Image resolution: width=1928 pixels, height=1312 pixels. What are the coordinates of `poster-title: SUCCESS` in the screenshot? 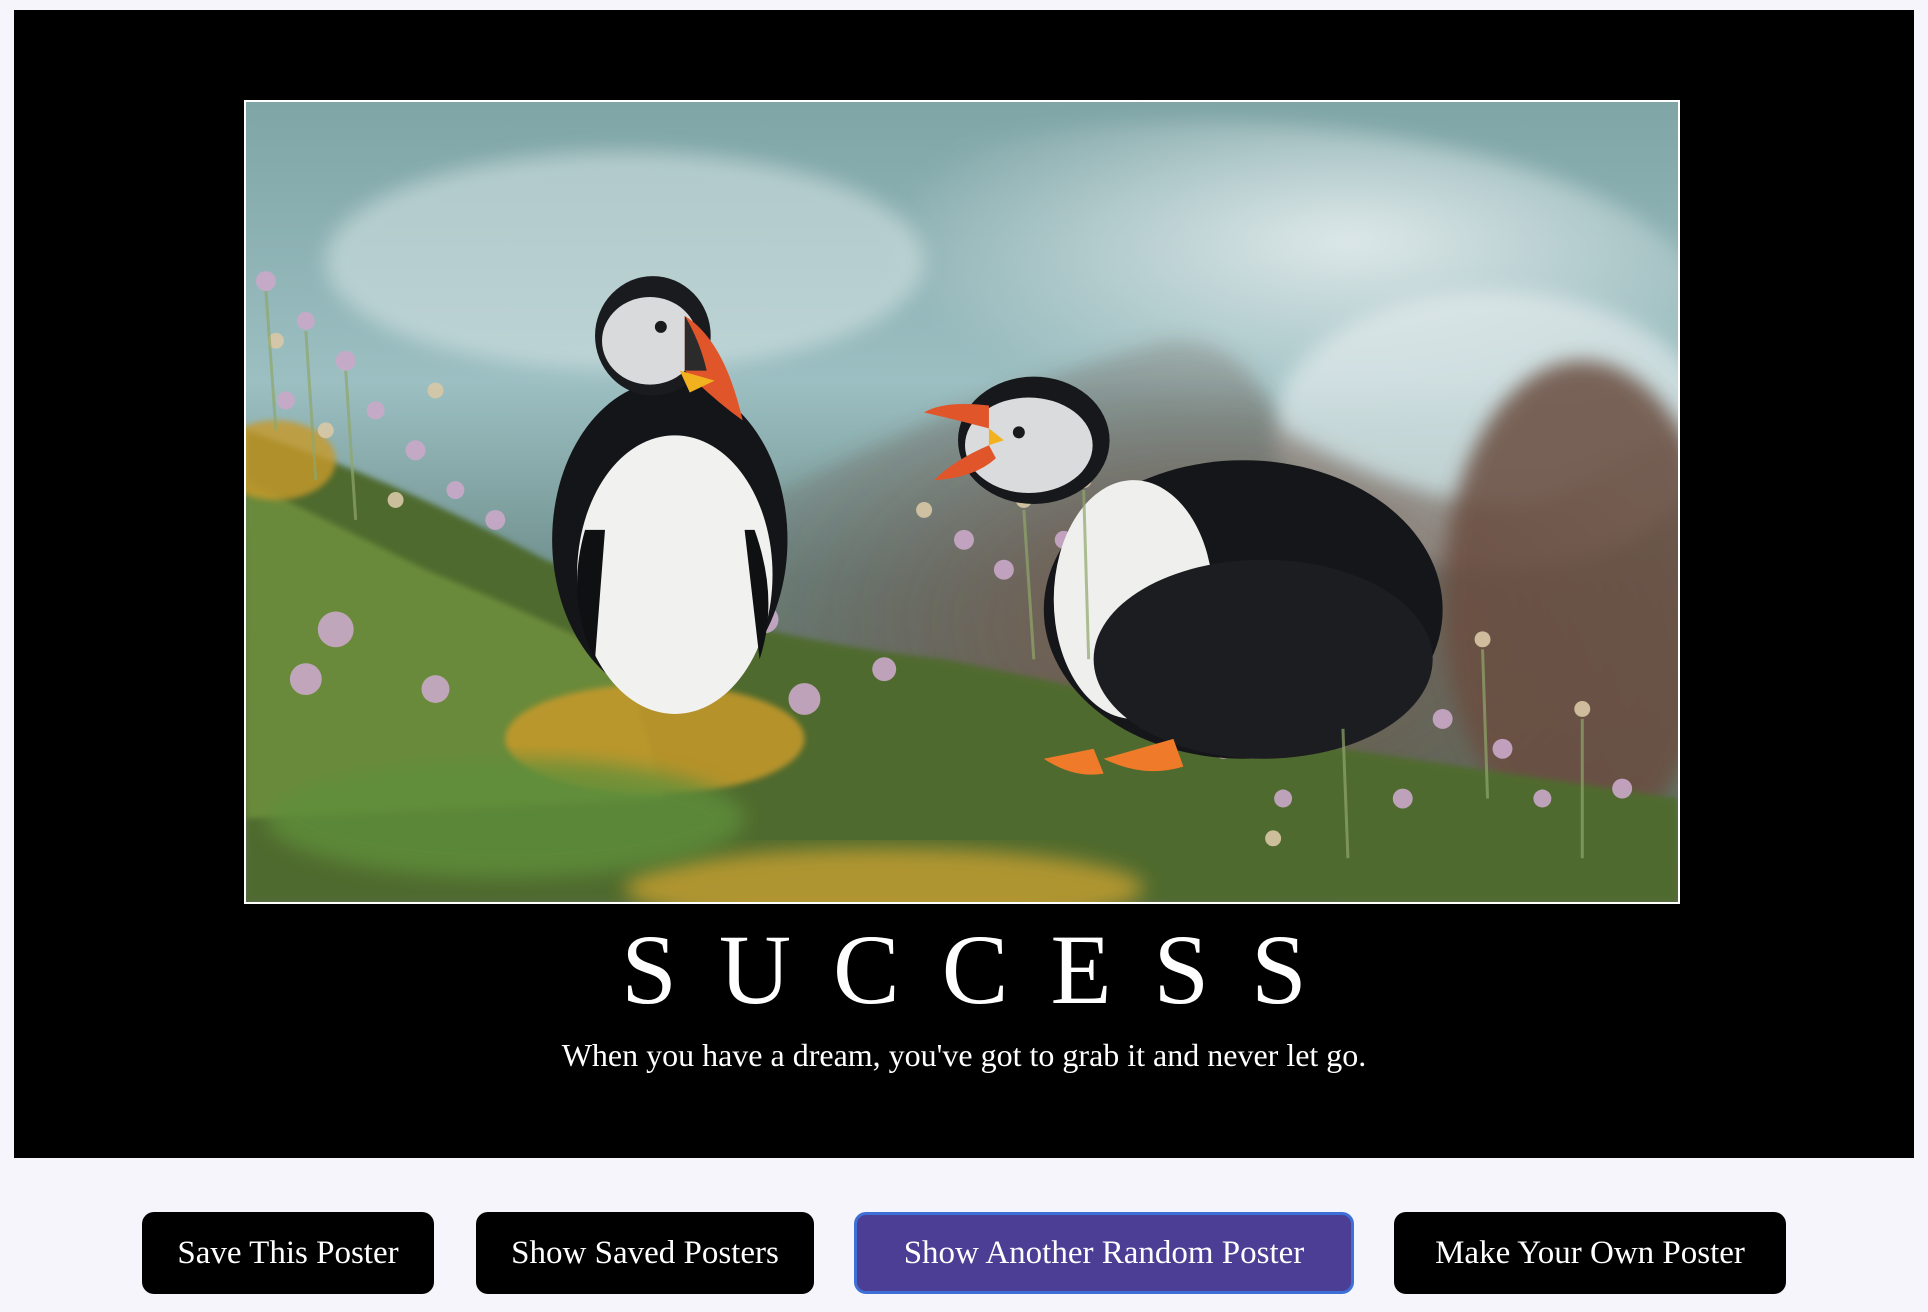 It's located at (985, 969).